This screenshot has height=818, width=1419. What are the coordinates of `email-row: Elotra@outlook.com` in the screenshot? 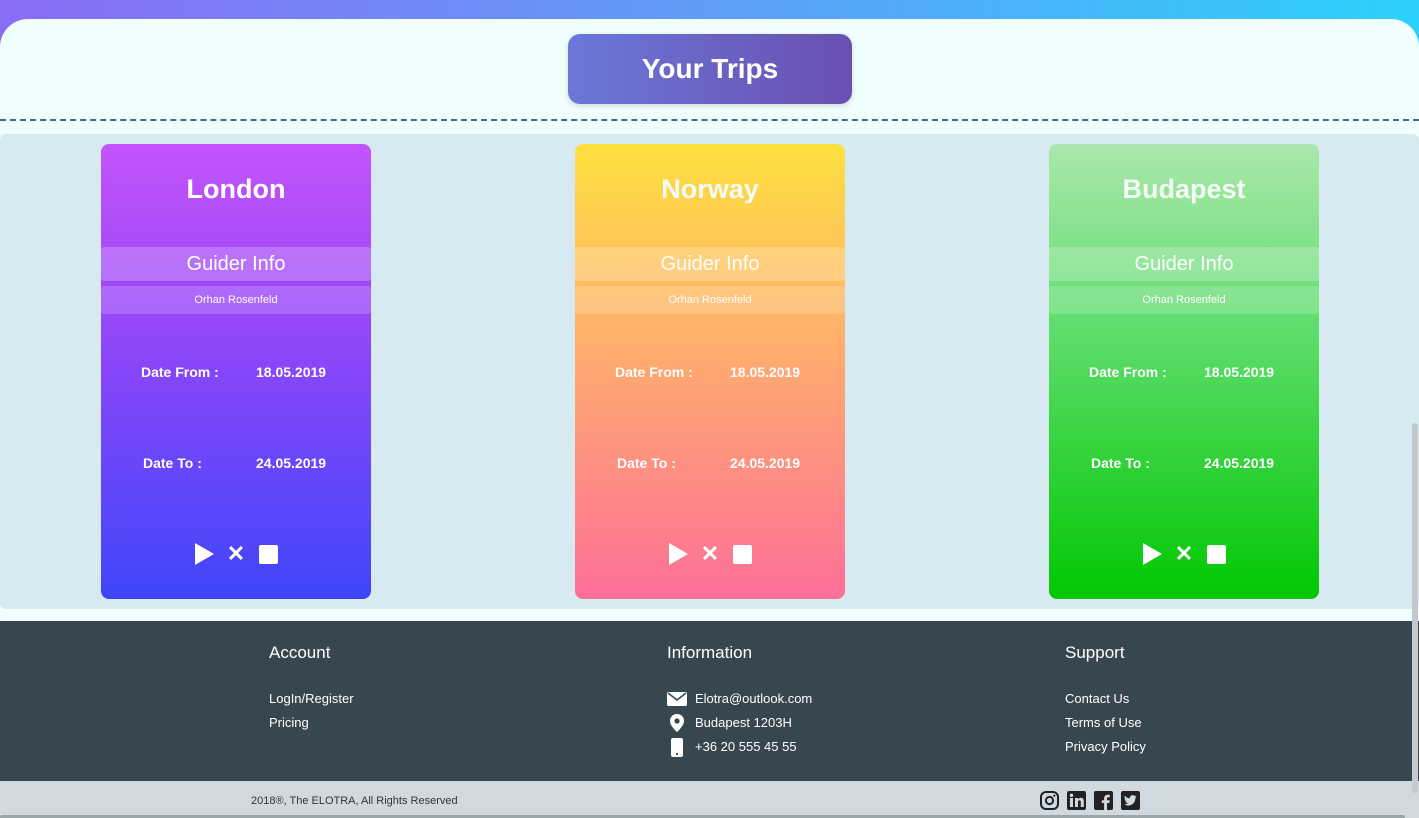 It's located at (739, 699).